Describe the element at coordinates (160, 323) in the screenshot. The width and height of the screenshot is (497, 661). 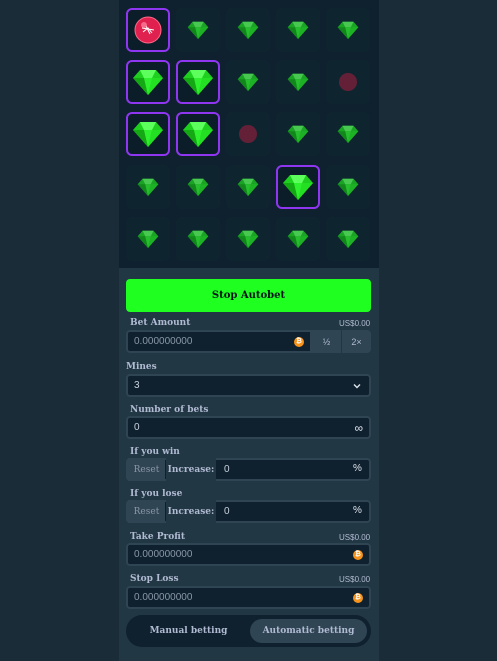
I see `bet-amount-label: Bet Amount` at that location.